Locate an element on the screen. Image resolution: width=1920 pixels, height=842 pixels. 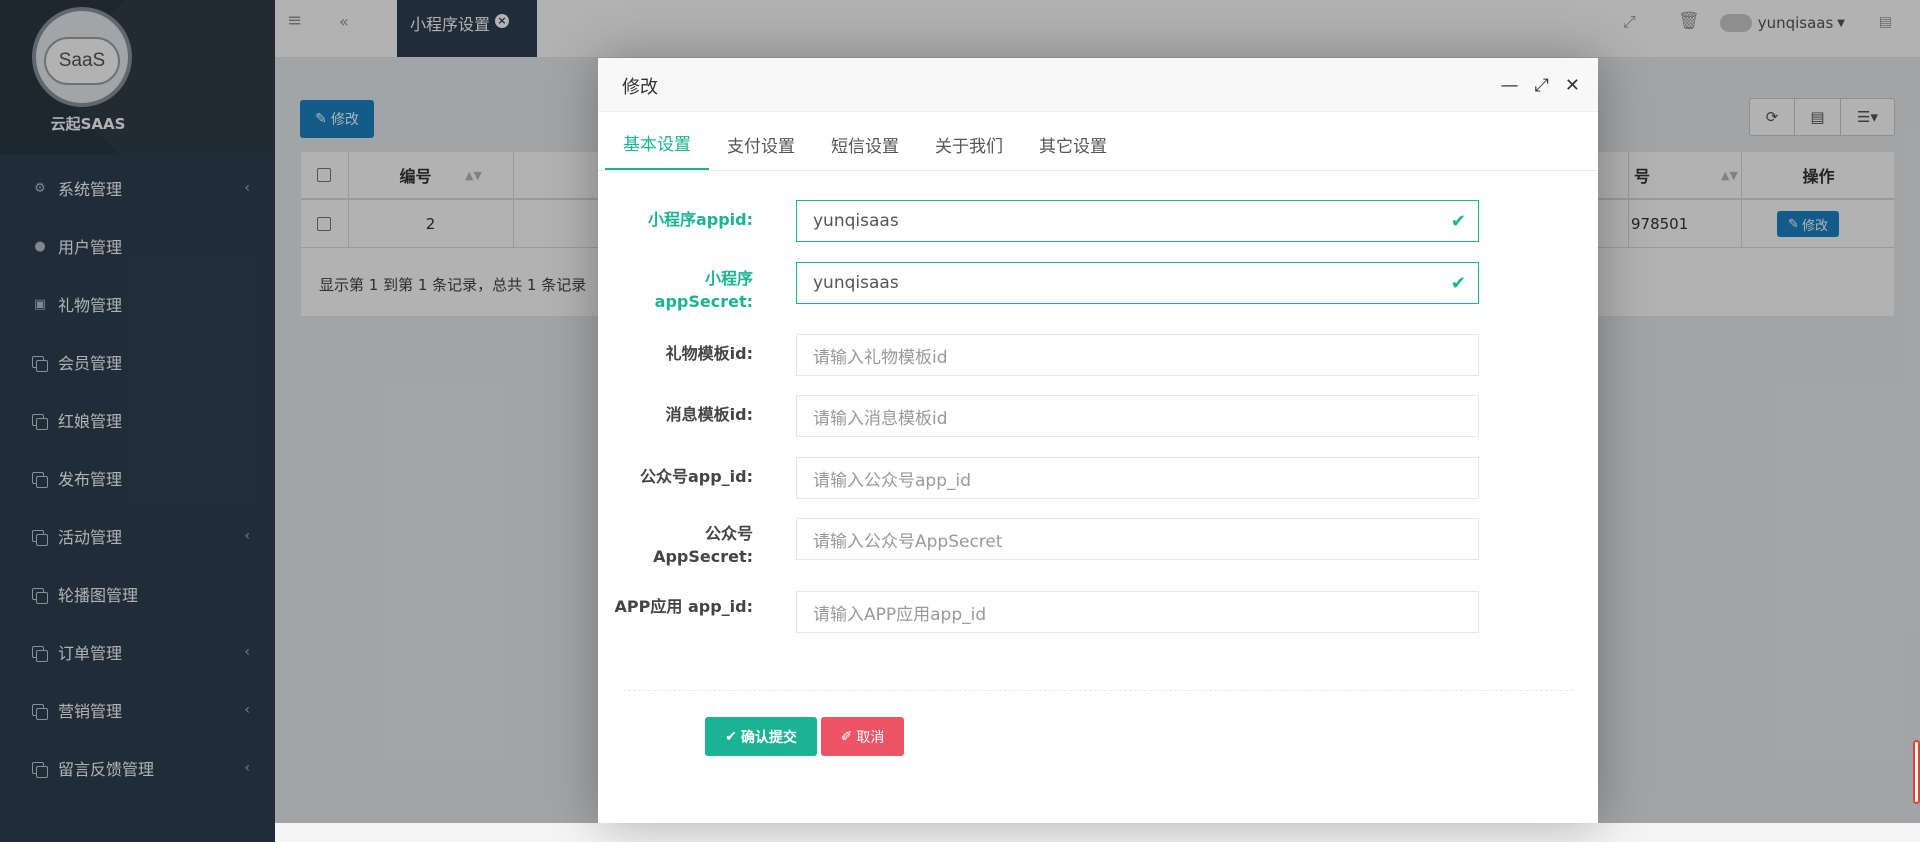
input-placeholder: 请输入礼物模板id is located at coordinates (880, 357).